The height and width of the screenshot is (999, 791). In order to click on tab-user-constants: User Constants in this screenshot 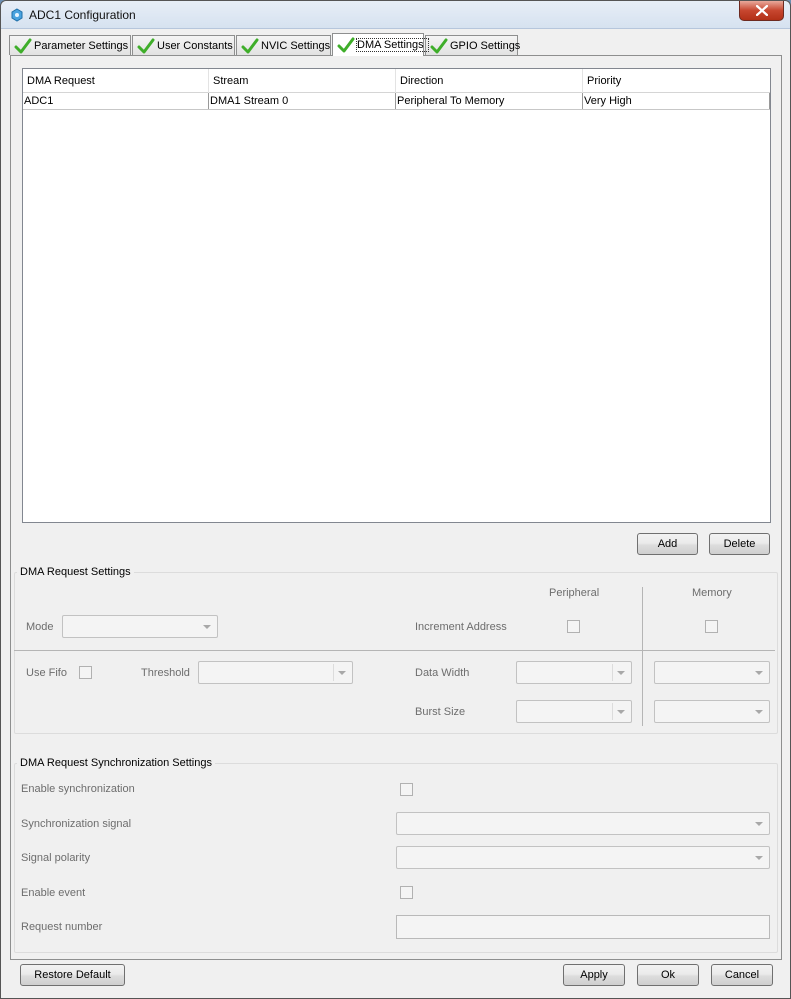, I will do `click(183, 45)`.